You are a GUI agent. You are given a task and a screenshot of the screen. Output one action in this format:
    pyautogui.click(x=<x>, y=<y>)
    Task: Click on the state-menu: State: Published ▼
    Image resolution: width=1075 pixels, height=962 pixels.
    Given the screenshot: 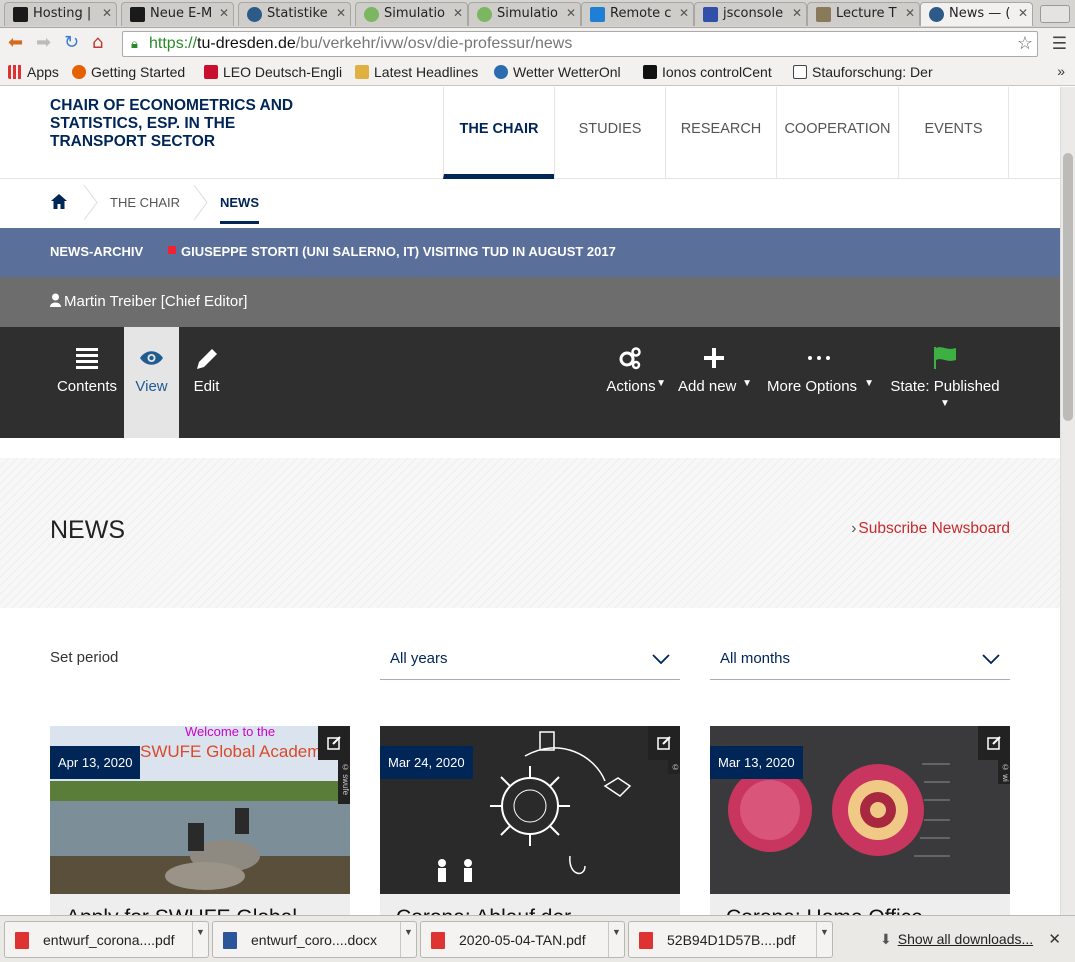 What is the action you would take?
    pyautogui.click(x=945, y=382)
    